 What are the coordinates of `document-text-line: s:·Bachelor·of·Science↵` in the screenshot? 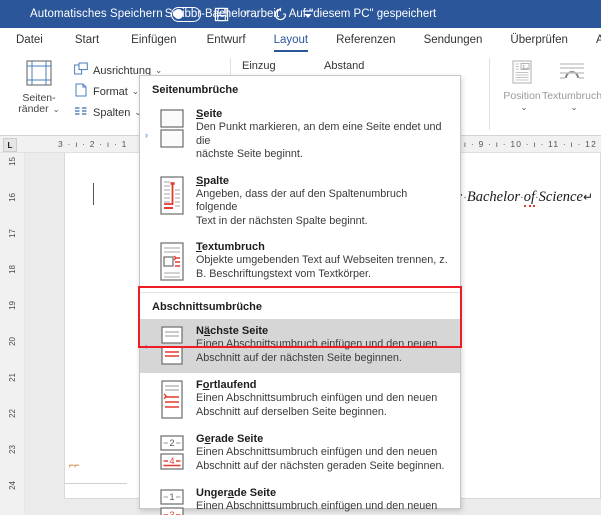 It's located at (523, 198).